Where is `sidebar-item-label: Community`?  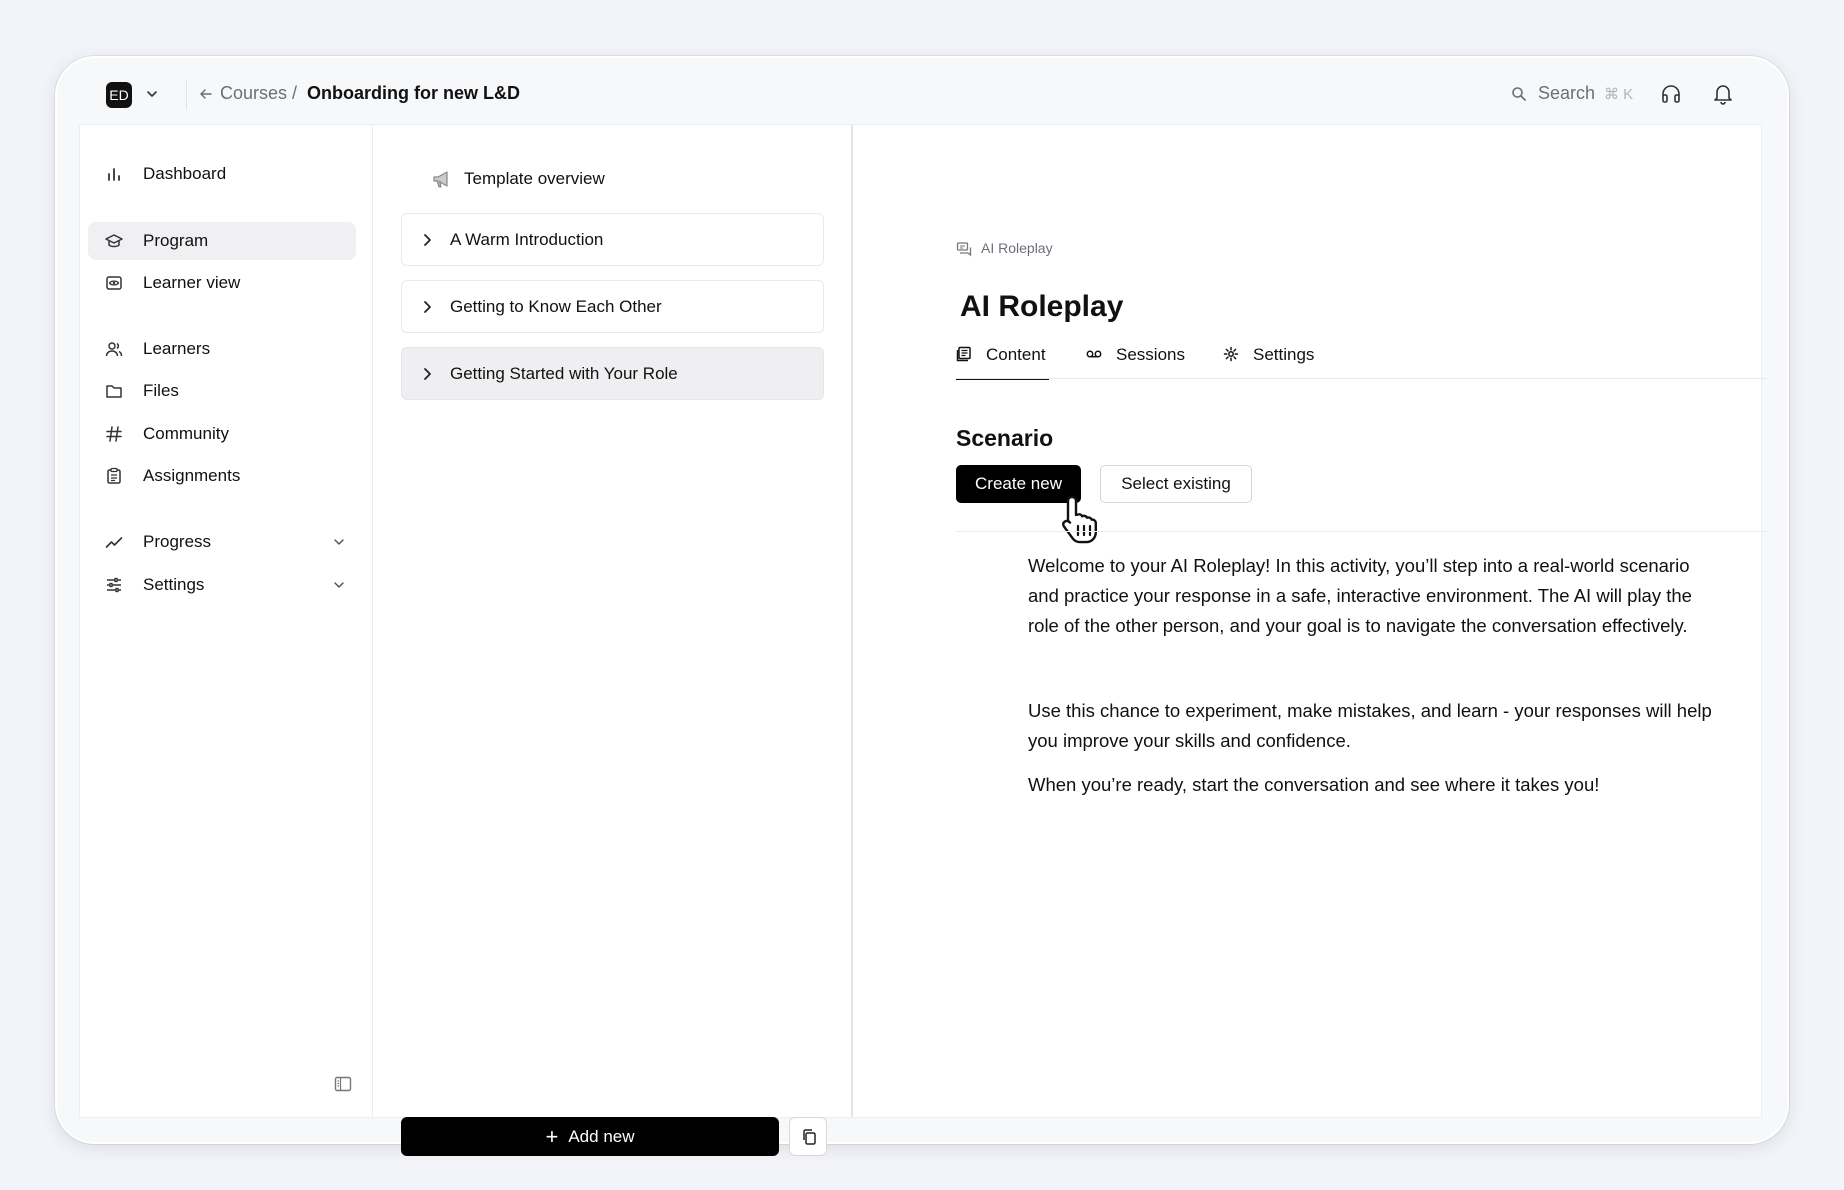 sidebar-item-label: Community is located at coordinates (186, 433).